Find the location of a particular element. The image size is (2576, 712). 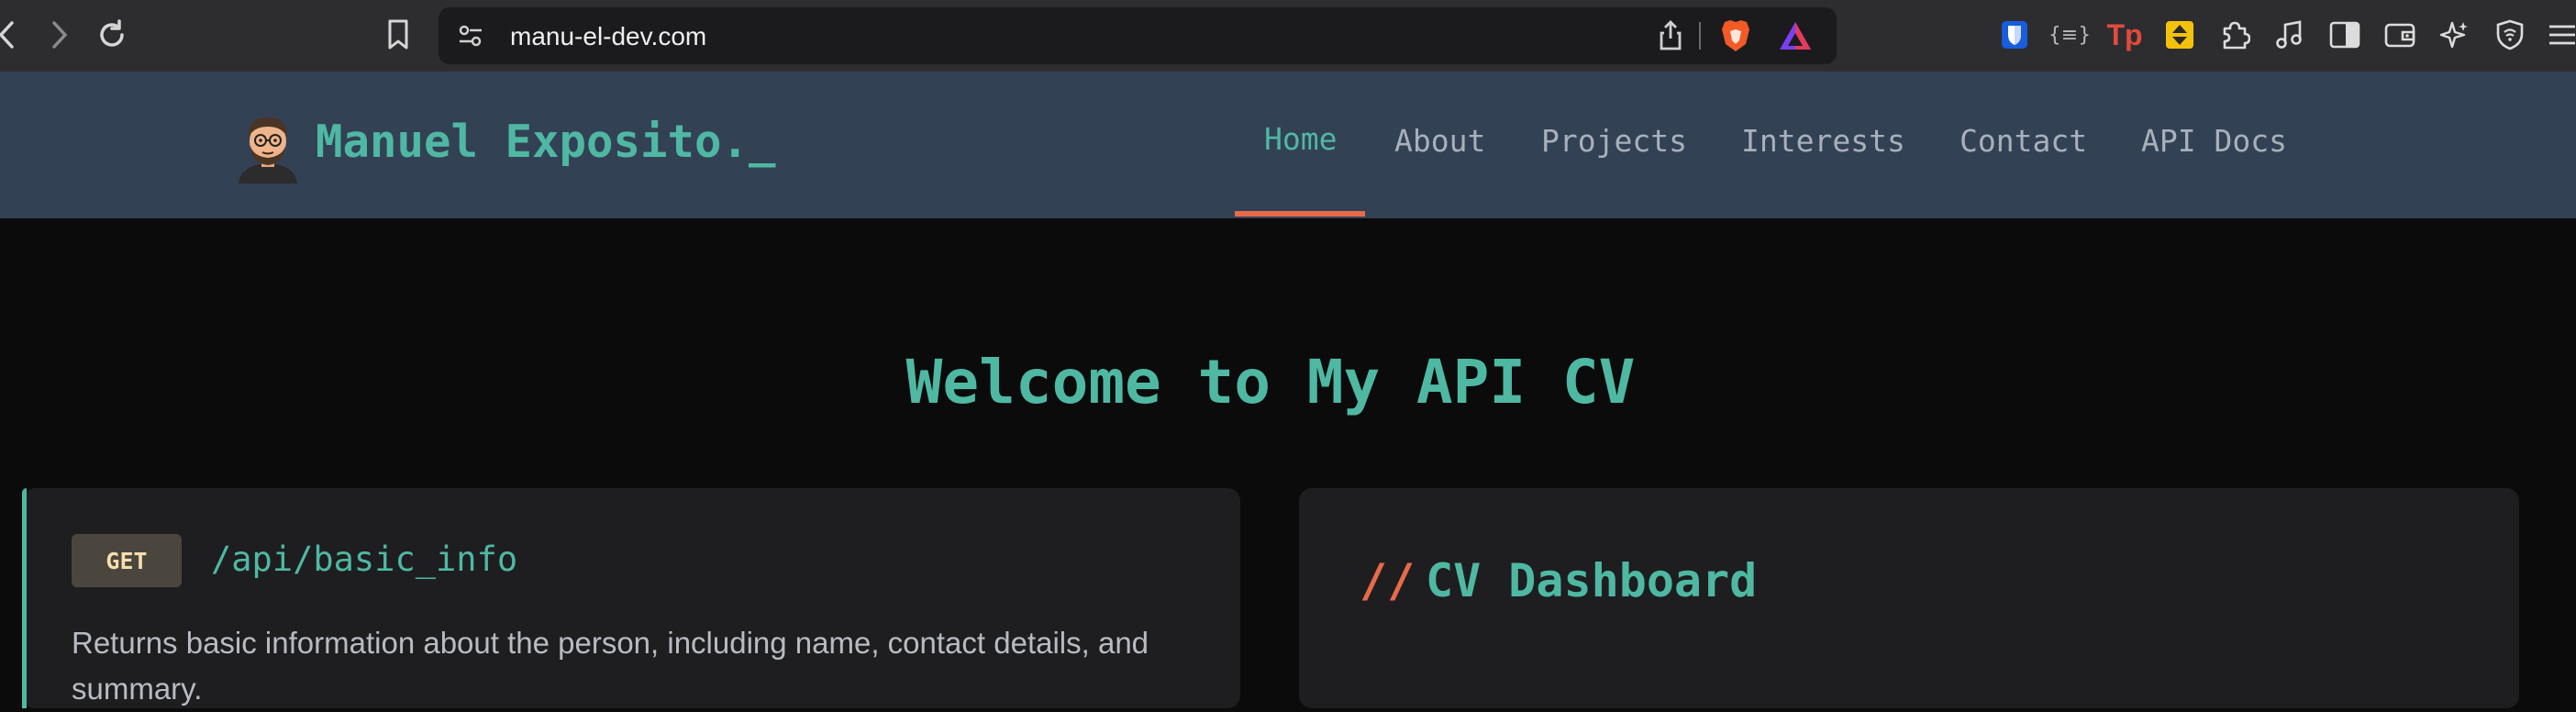

extensions-puzzle-icon is located at coordinates (2235, 35).